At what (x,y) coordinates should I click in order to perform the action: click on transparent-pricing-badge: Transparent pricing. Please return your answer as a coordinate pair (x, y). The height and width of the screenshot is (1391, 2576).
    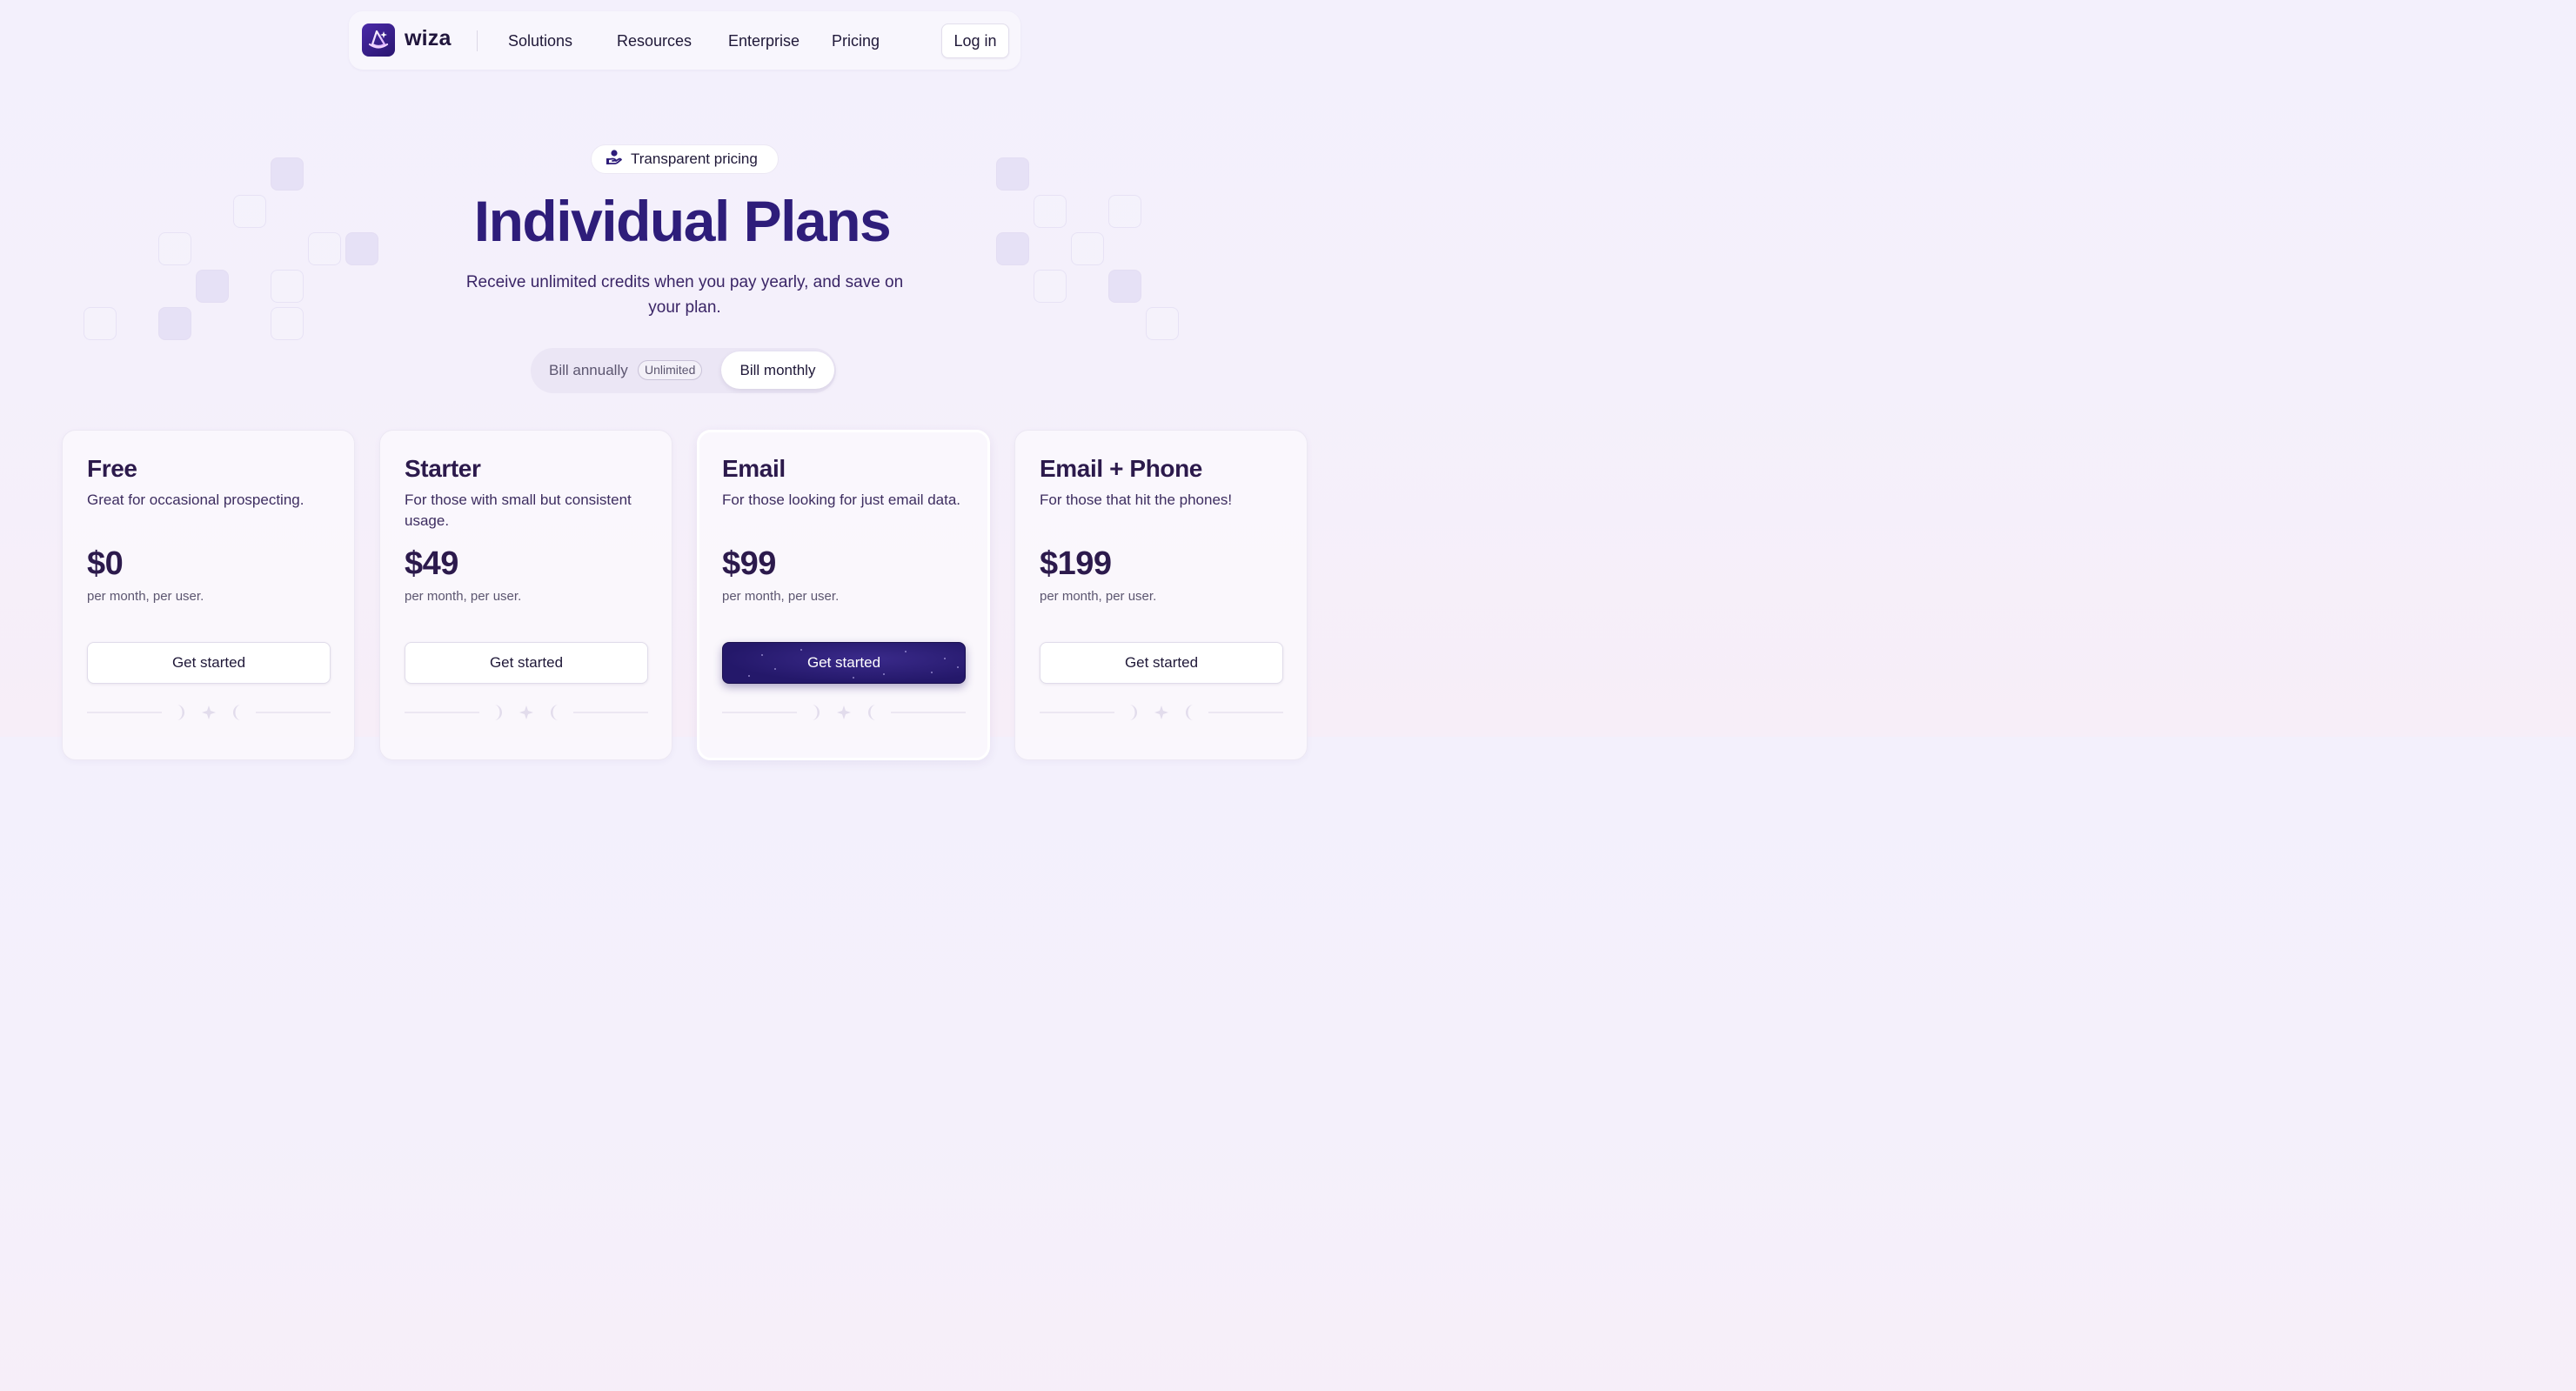
    Looking at the image, I should click on (685, 159).